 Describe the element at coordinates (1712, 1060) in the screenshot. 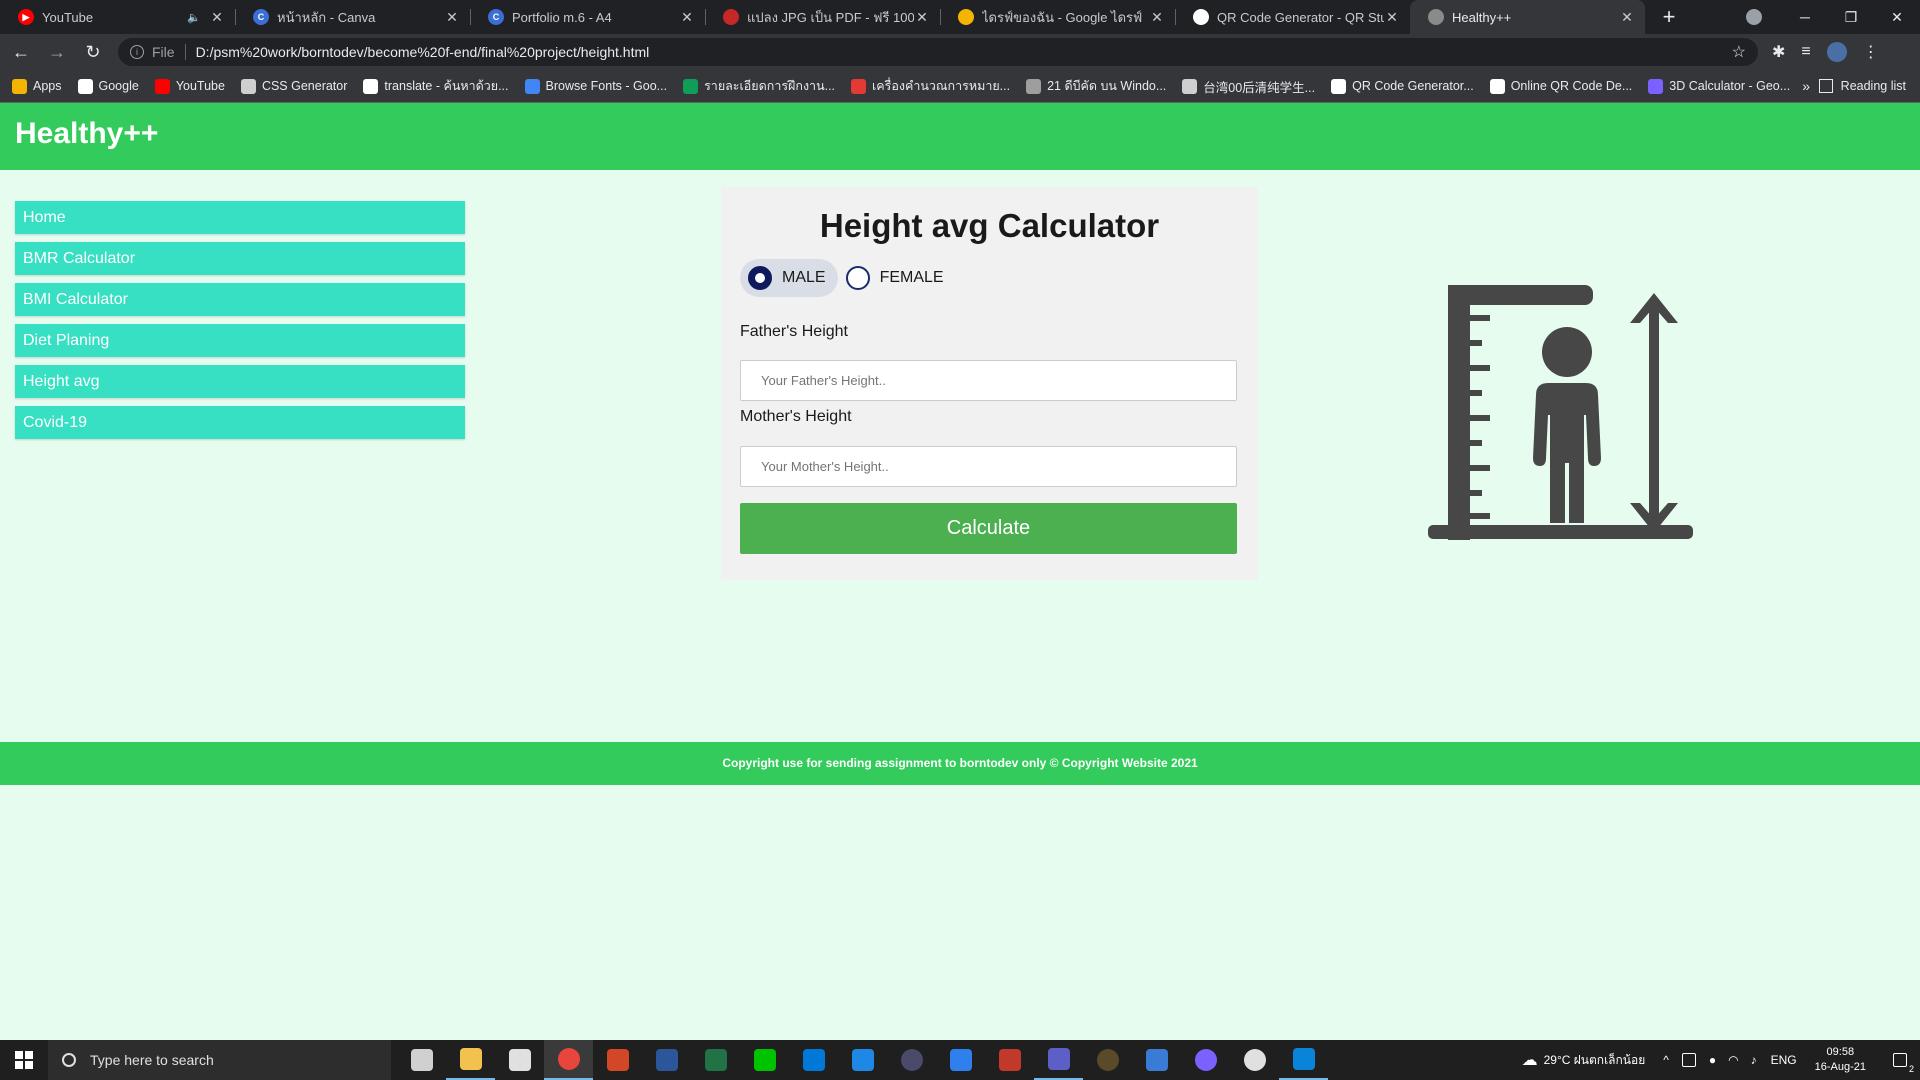

I see `microphone-icon: ●` at that location.